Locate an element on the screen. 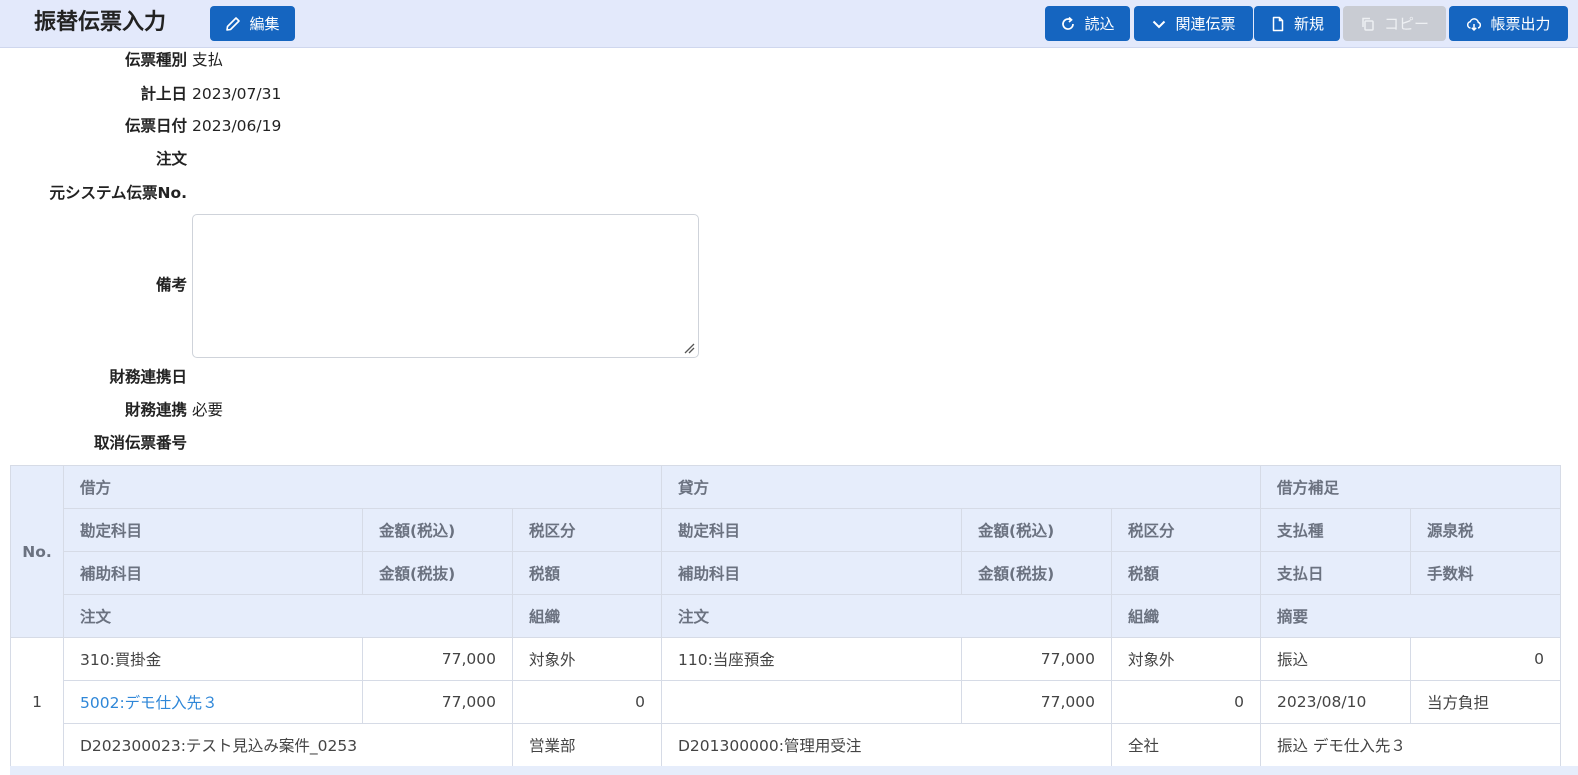 The height and width of the screenshot is (775, 1578). column-header-credit-tax-class: 税区分 is located at coordinates (1186, 530).